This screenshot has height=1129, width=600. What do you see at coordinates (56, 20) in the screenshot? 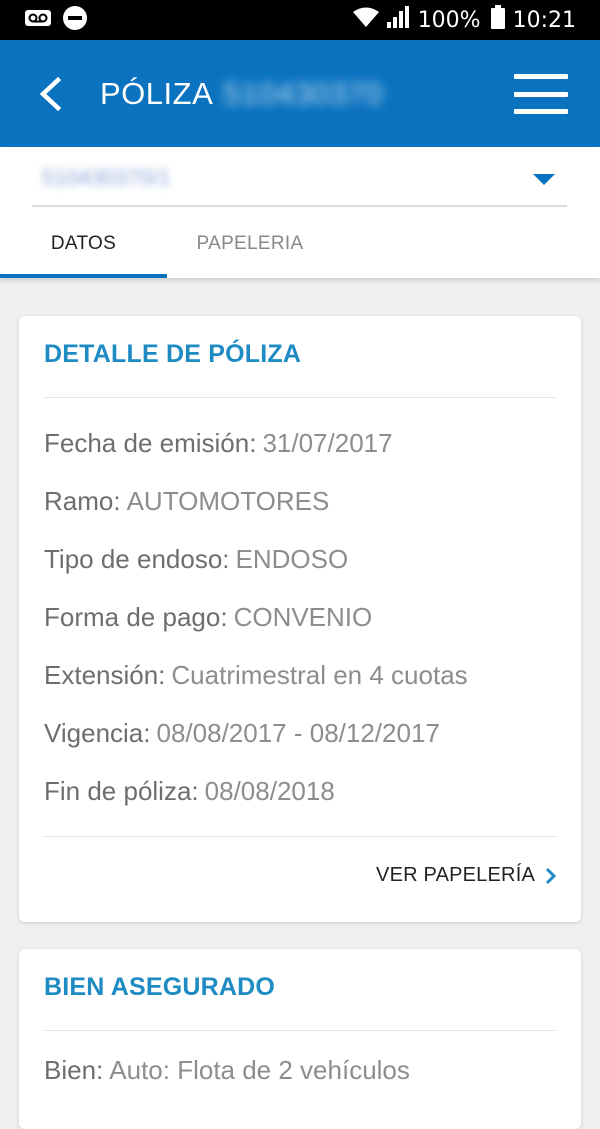
I see `status-left-icons` at bounding box center [56, 20].